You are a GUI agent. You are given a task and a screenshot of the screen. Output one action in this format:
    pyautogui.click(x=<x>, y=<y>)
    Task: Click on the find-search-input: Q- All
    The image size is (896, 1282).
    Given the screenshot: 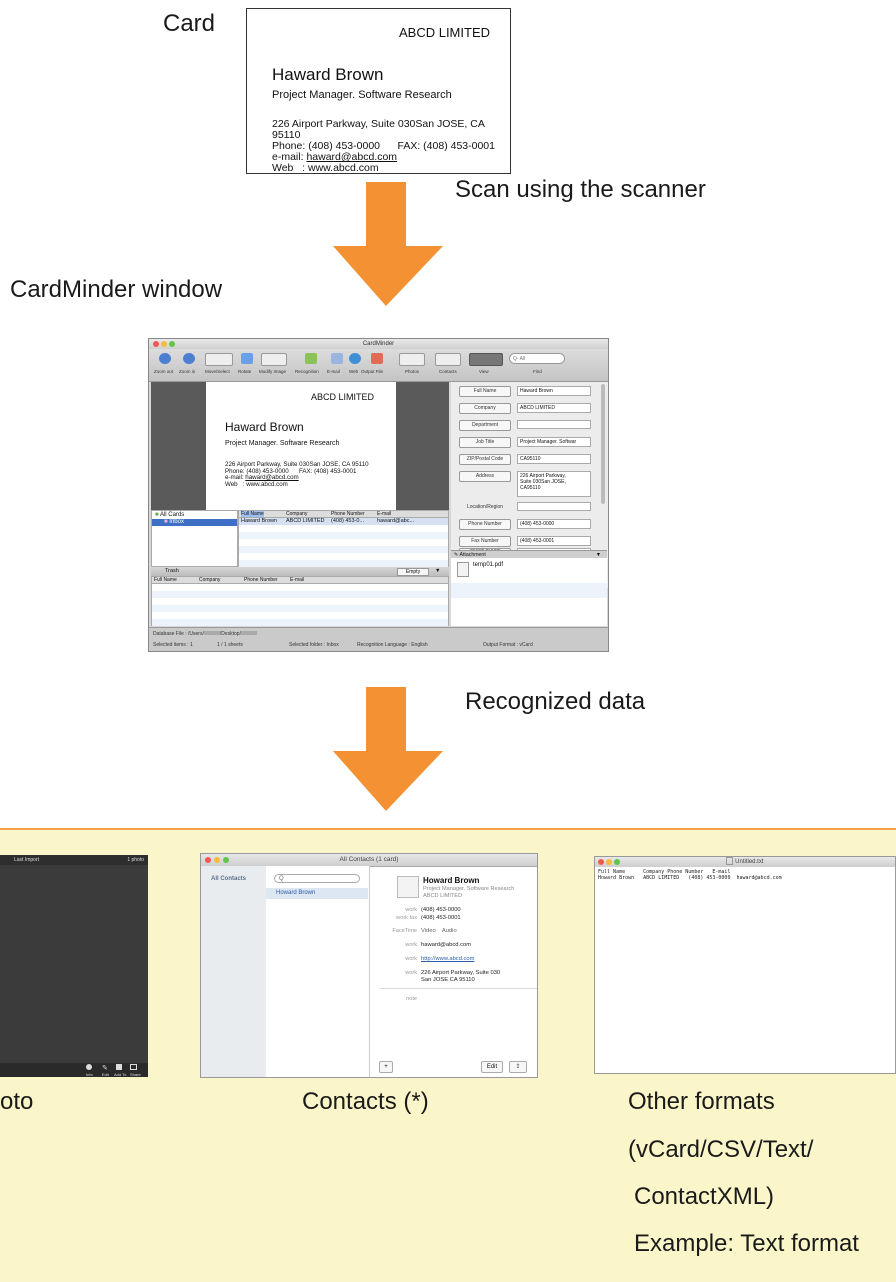 What is the action you would take?
    pyautogui.click(x=537, y=358)
    